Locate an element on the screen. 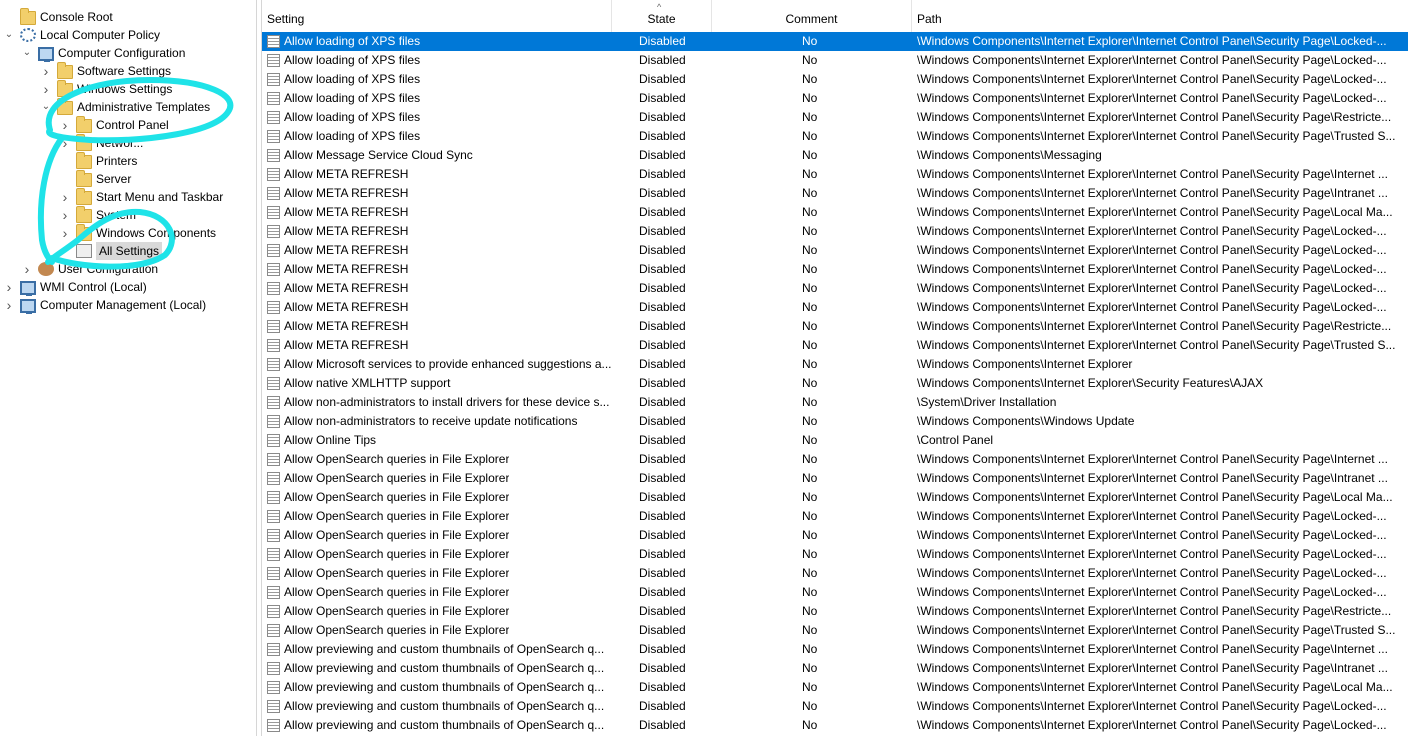 This screenshot has height=736, width=1408. tree-node-label: Computer Configuration is located at coordinates (122, 53).